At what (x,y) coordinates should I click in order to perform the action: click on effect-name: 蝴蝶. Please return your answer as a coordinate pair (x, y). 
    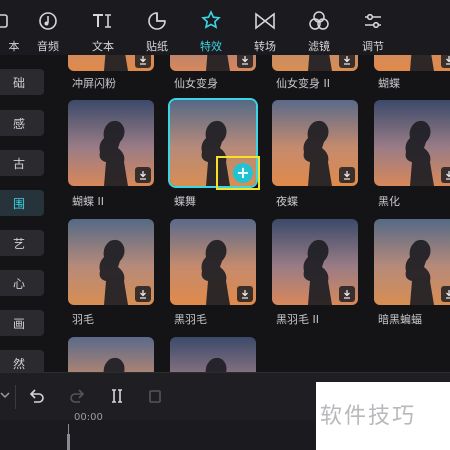
    Looking at the image, I should click on (389, 83).